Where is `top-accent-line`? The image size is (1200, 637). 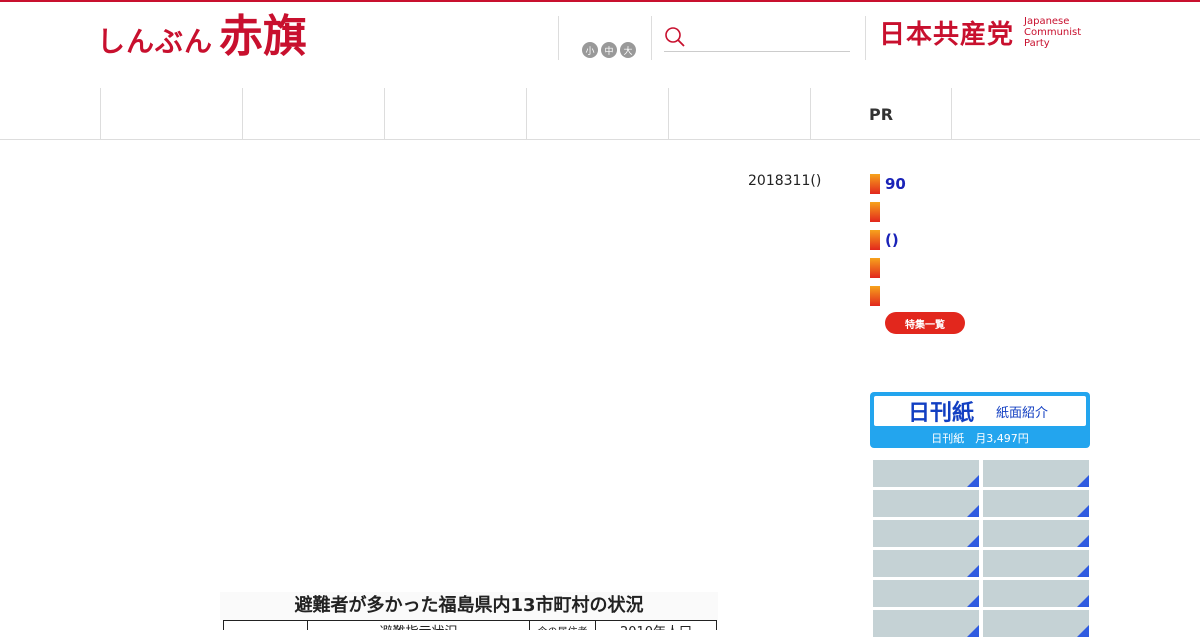
top-accent-line is located at coordinates (600, 1).